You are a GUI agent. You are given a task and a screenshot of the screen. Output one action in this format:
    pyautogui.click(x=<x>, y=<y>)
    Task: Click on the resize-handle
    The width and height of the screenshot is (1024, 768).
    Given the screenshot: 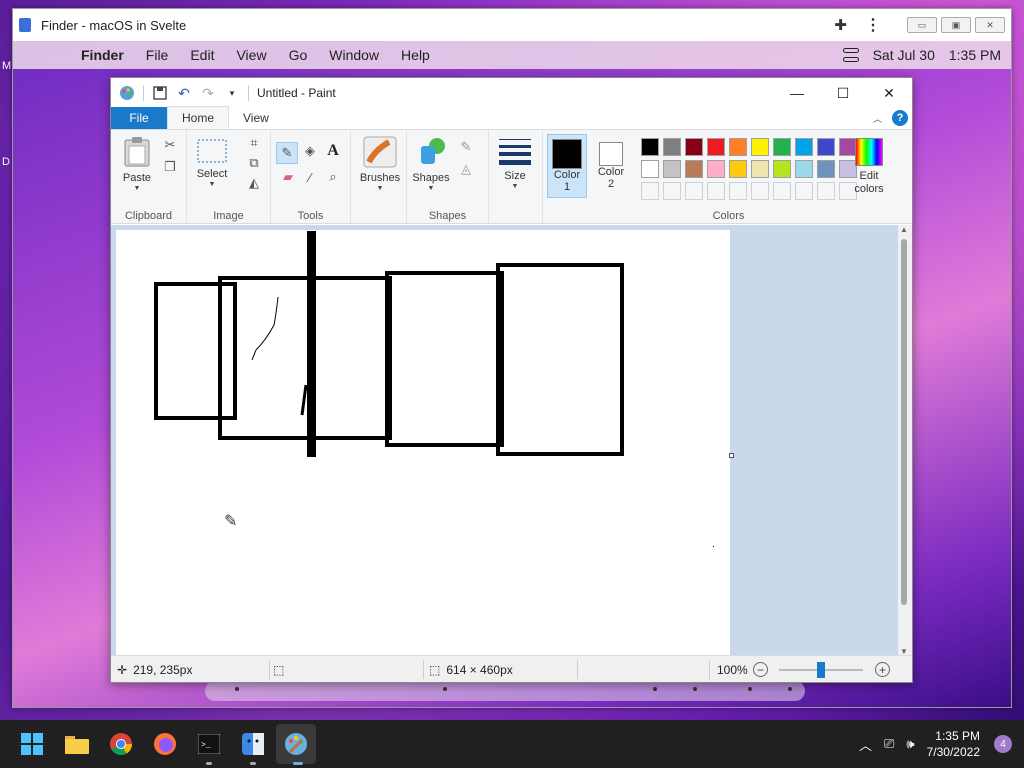 What is the action you would take?
    pyautogui.click(x=731, y=455)
    